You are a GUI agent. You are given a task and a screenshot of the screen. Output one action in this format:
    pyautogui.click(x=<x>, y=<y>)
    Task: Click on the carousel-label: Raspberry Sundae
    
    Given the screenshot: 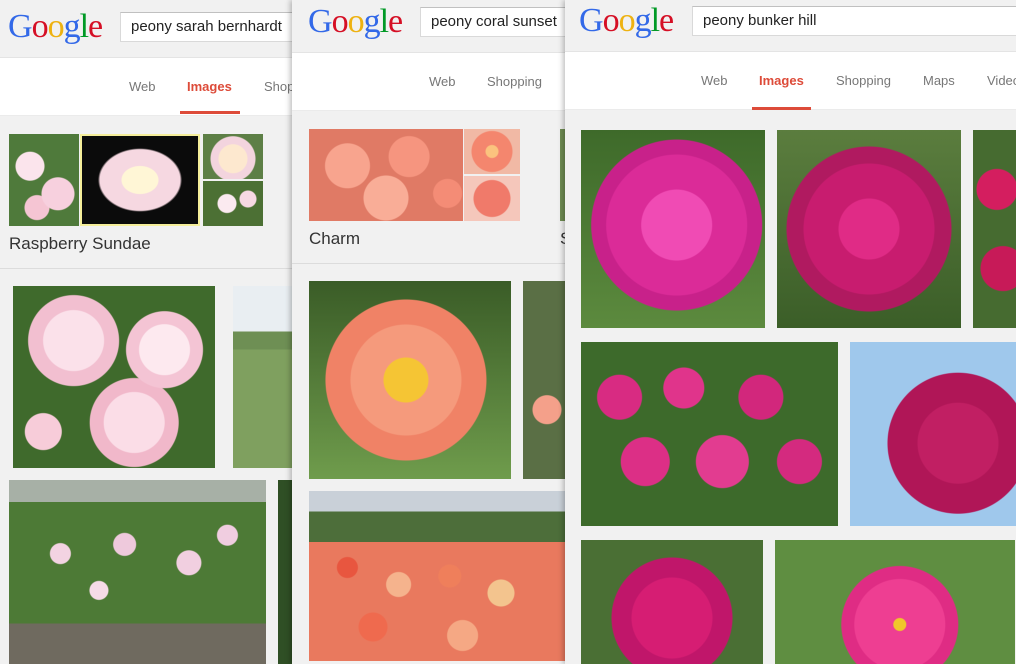 What is the action you would take?
    pyautogui.click(x=80, y=244)
    